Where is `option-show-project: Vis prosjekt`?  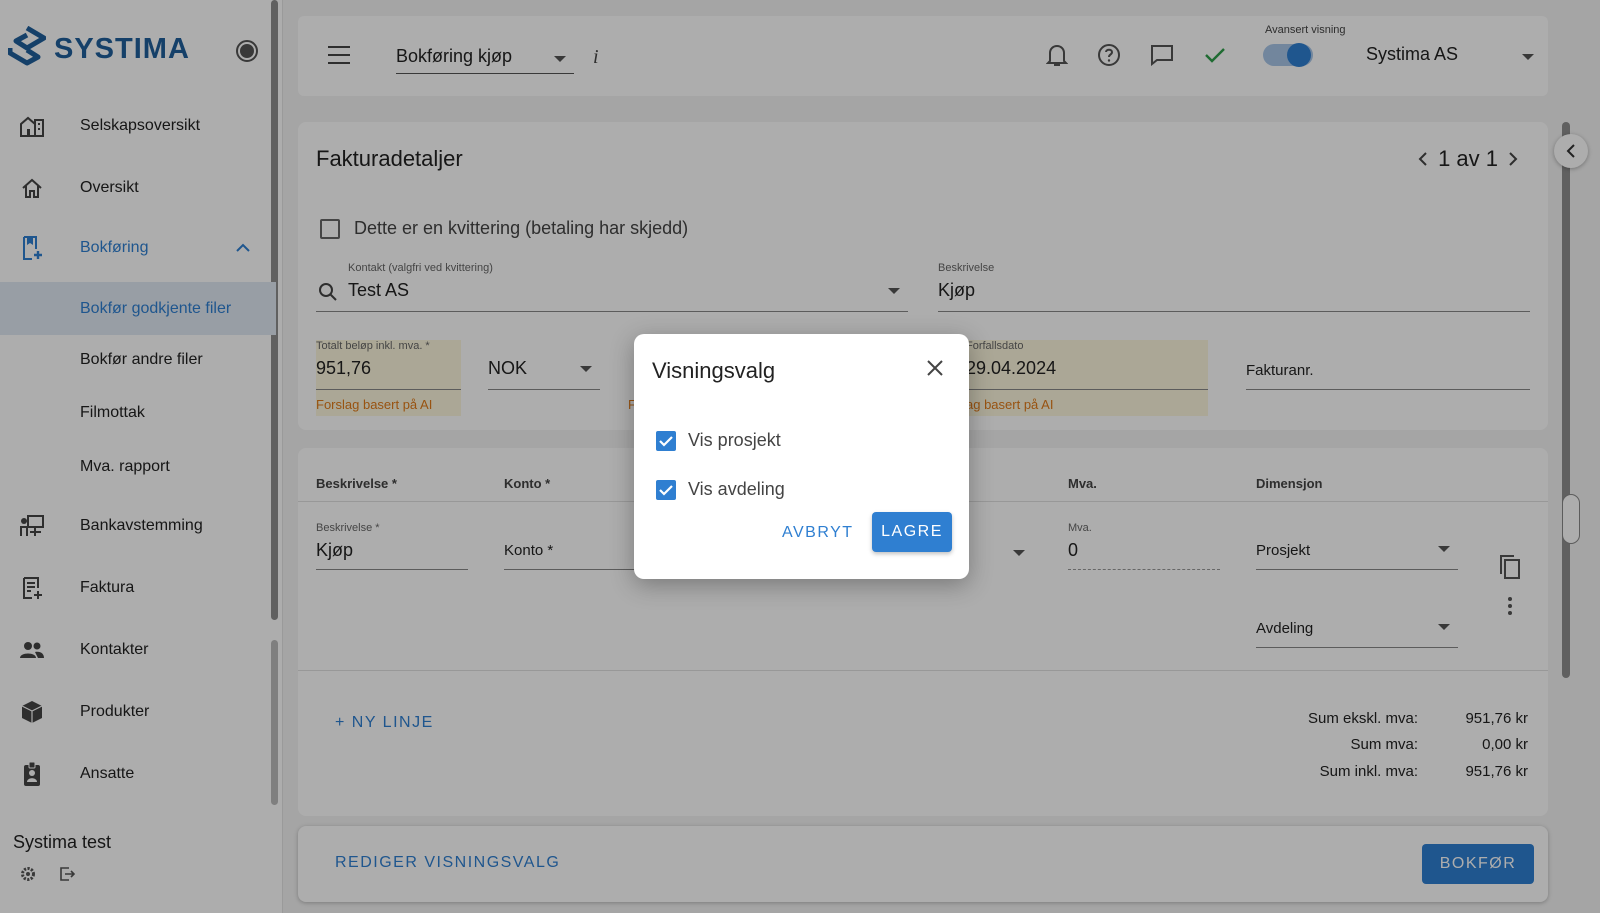 option-show-project: Vis prosjekt is located at coordinates (718, 440).